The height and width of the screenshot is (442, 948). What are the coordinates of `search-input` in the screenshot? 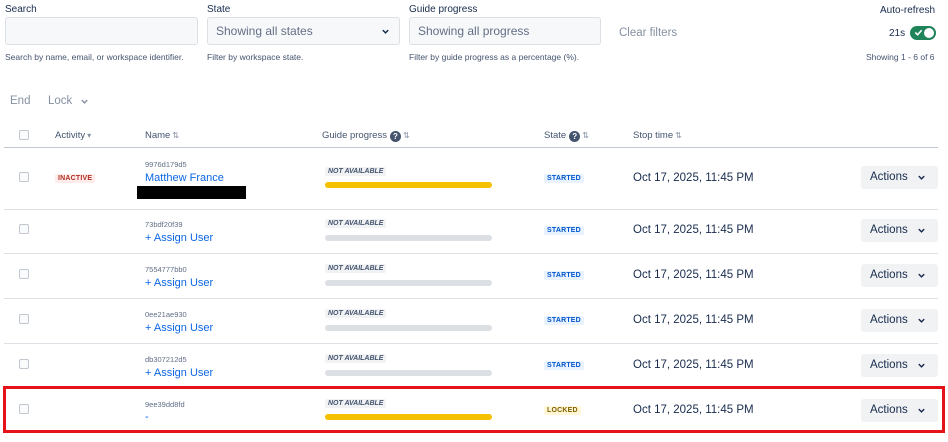 It's located at (101, 31).